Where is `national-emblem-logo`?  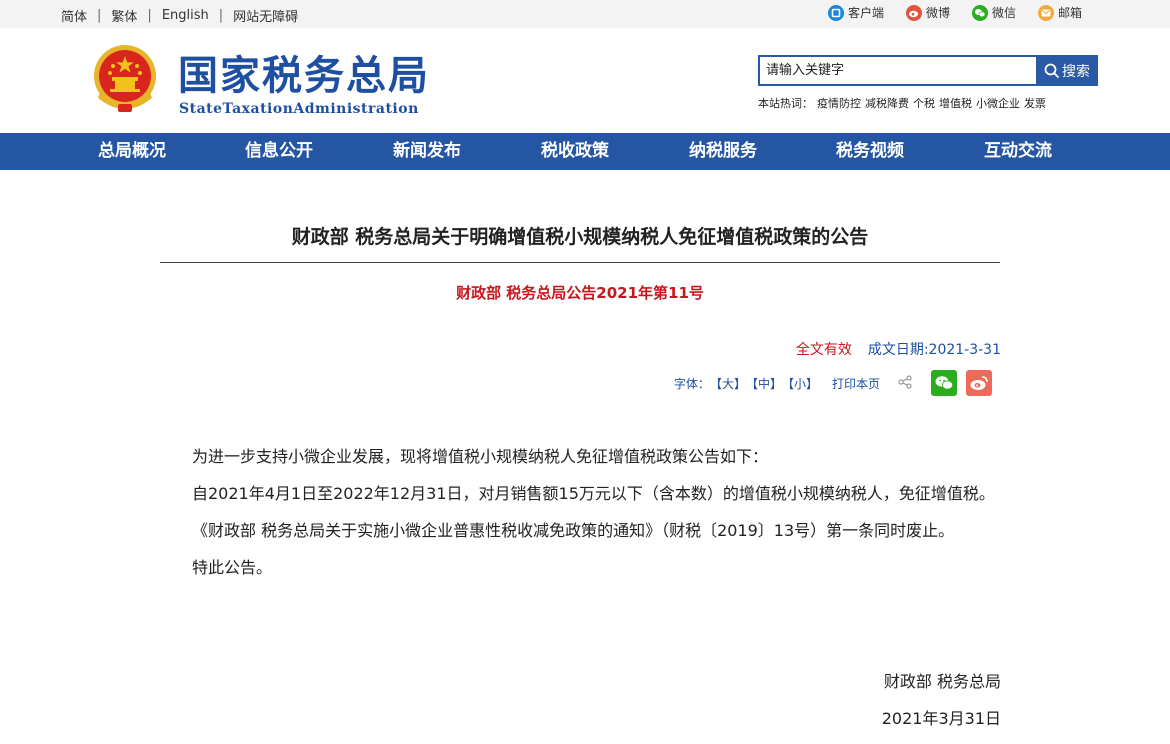
national-emblem-logo is located at coordinates (125, 79).